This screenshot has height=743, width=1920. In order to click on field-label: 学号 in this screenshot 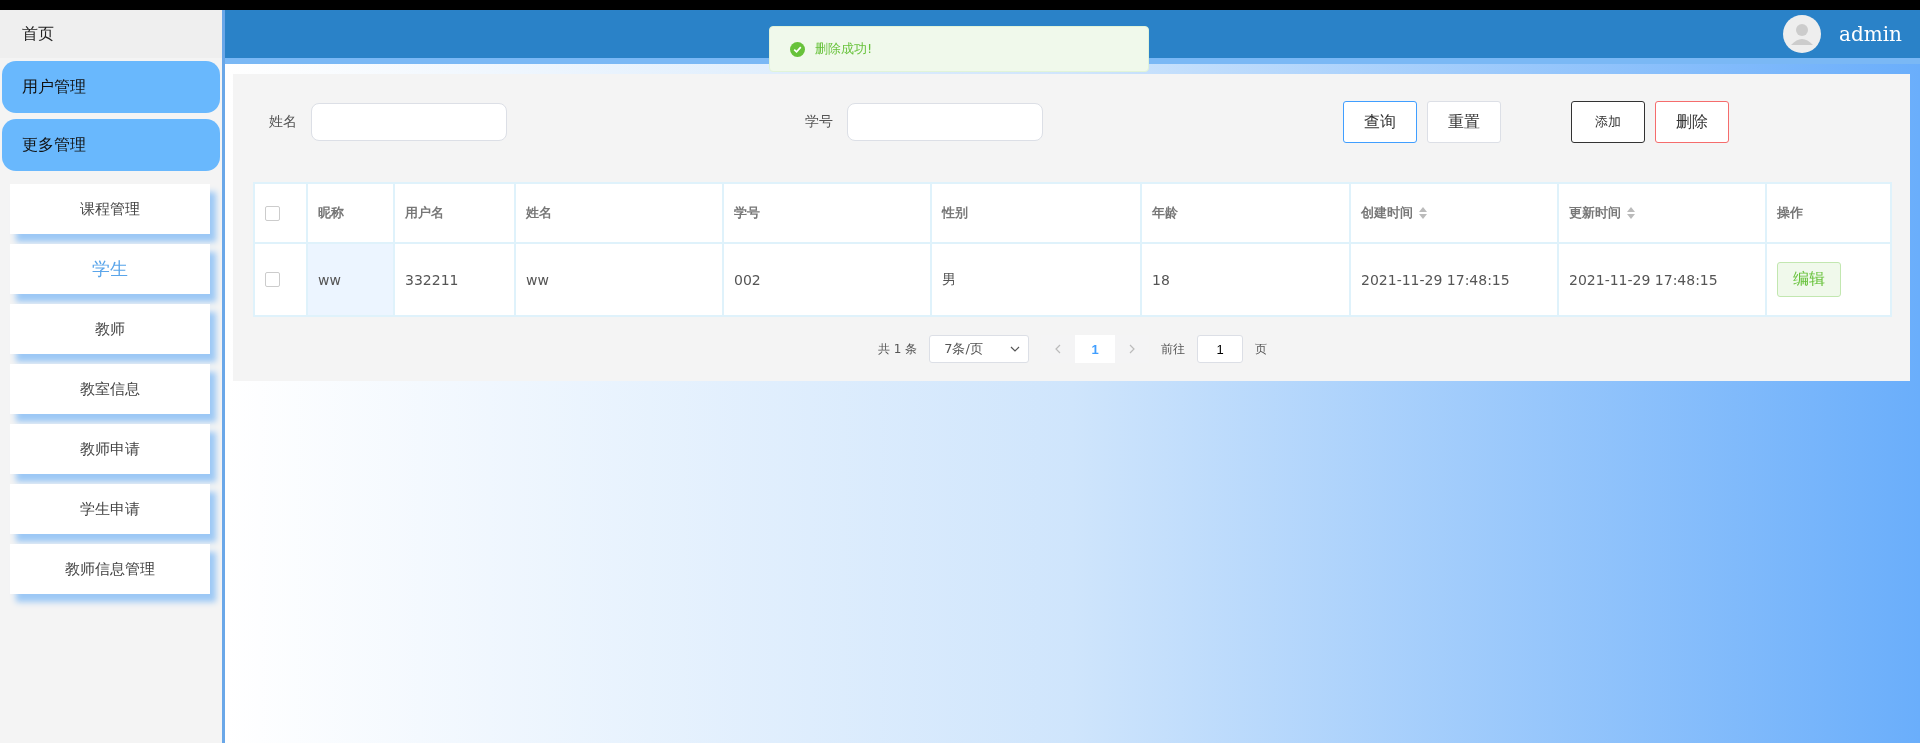, I will do `click(819, 122)`.